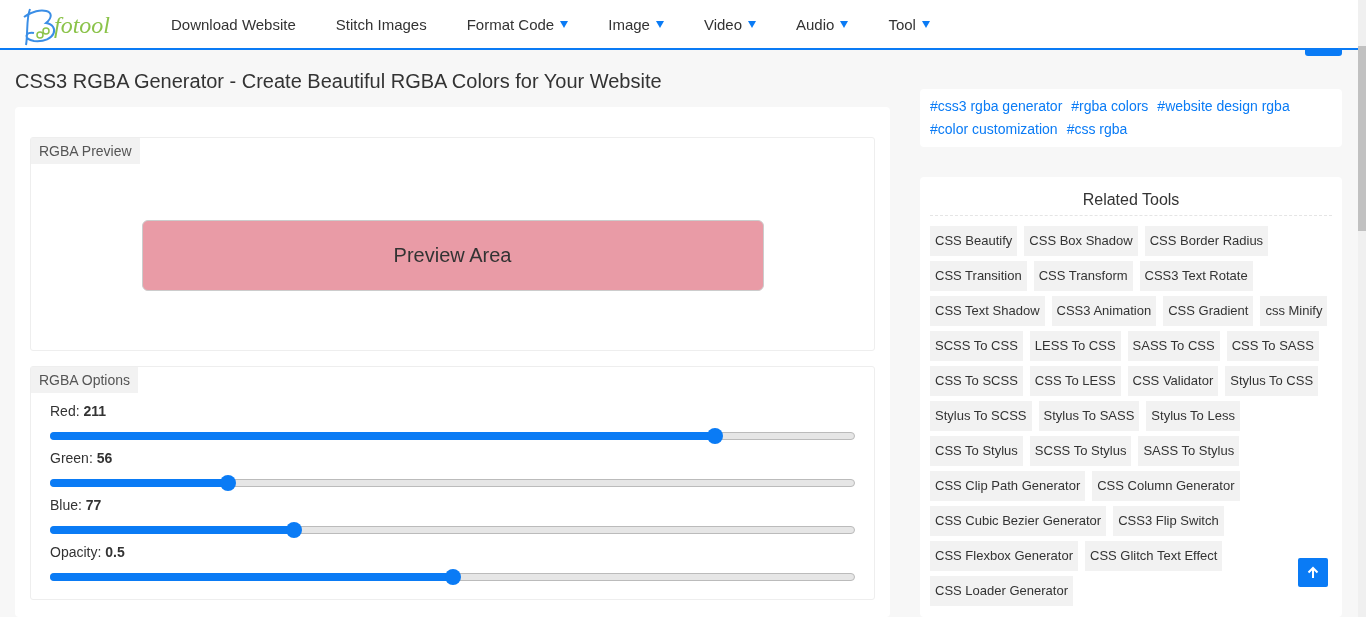 This screenshot has width=1366, height=617. What do you see at coordinates (994, 129) in the screenshot?
I see `tag-link: #color customization` at bounding box center [994, 129].